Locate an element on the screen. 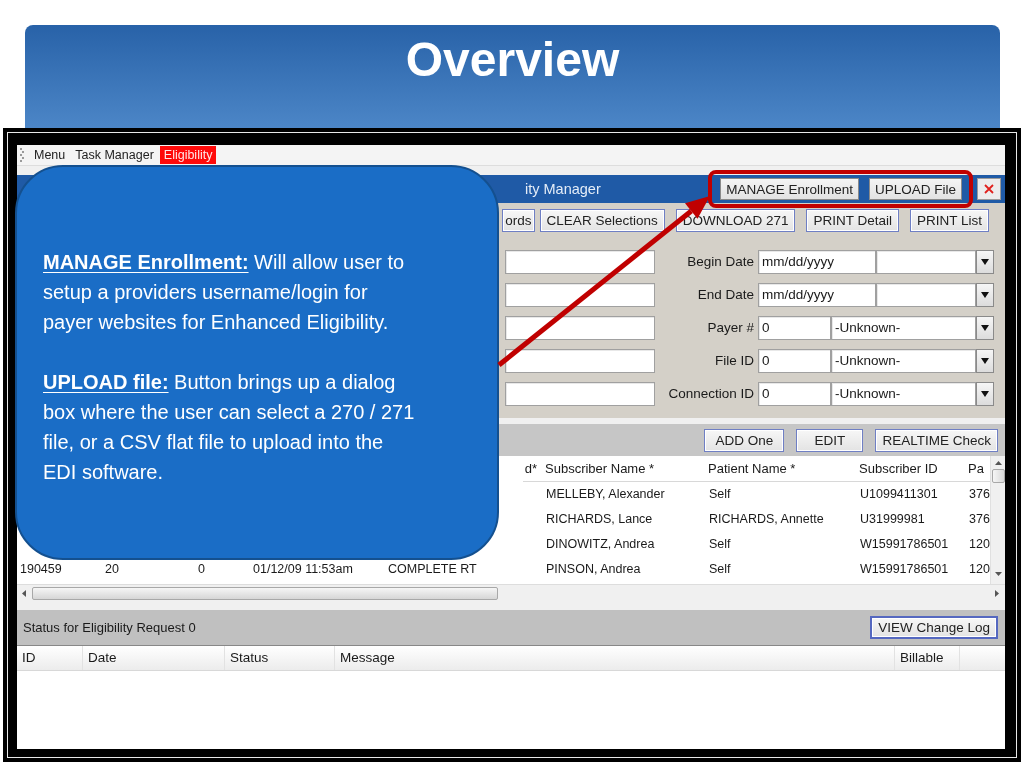 The width and height of the screenshot is (1024, 768). caret-right-icon is located at coordinates (997, 593).